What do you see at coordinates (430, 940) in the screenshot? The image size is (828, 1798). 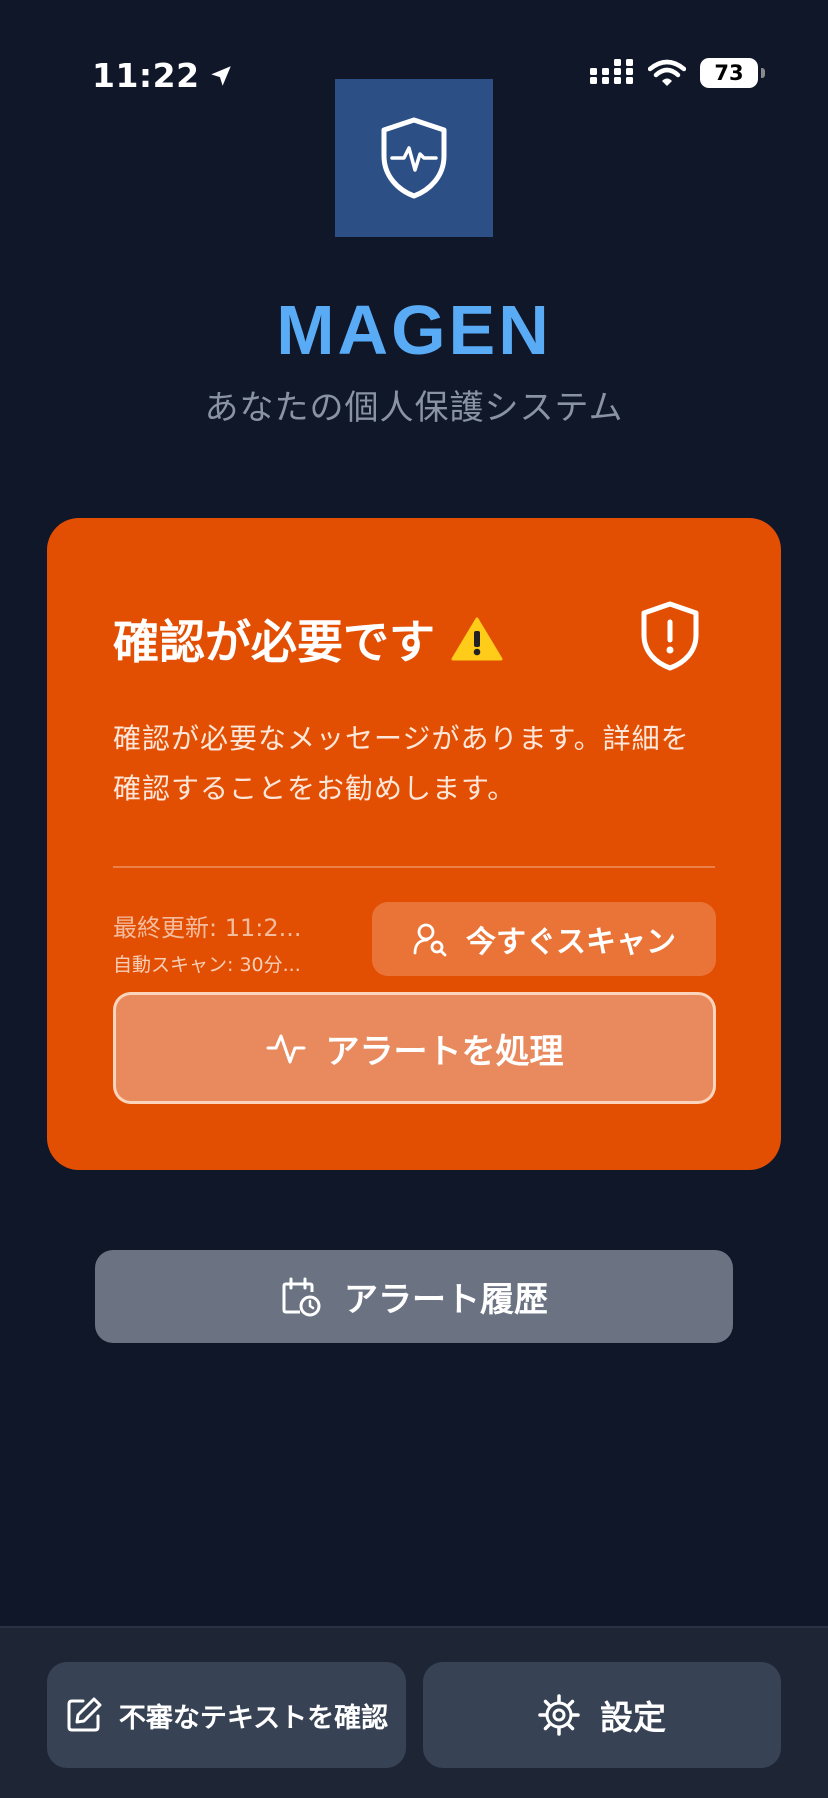 I see `user-search-icon` at bounding box center [430, 940].